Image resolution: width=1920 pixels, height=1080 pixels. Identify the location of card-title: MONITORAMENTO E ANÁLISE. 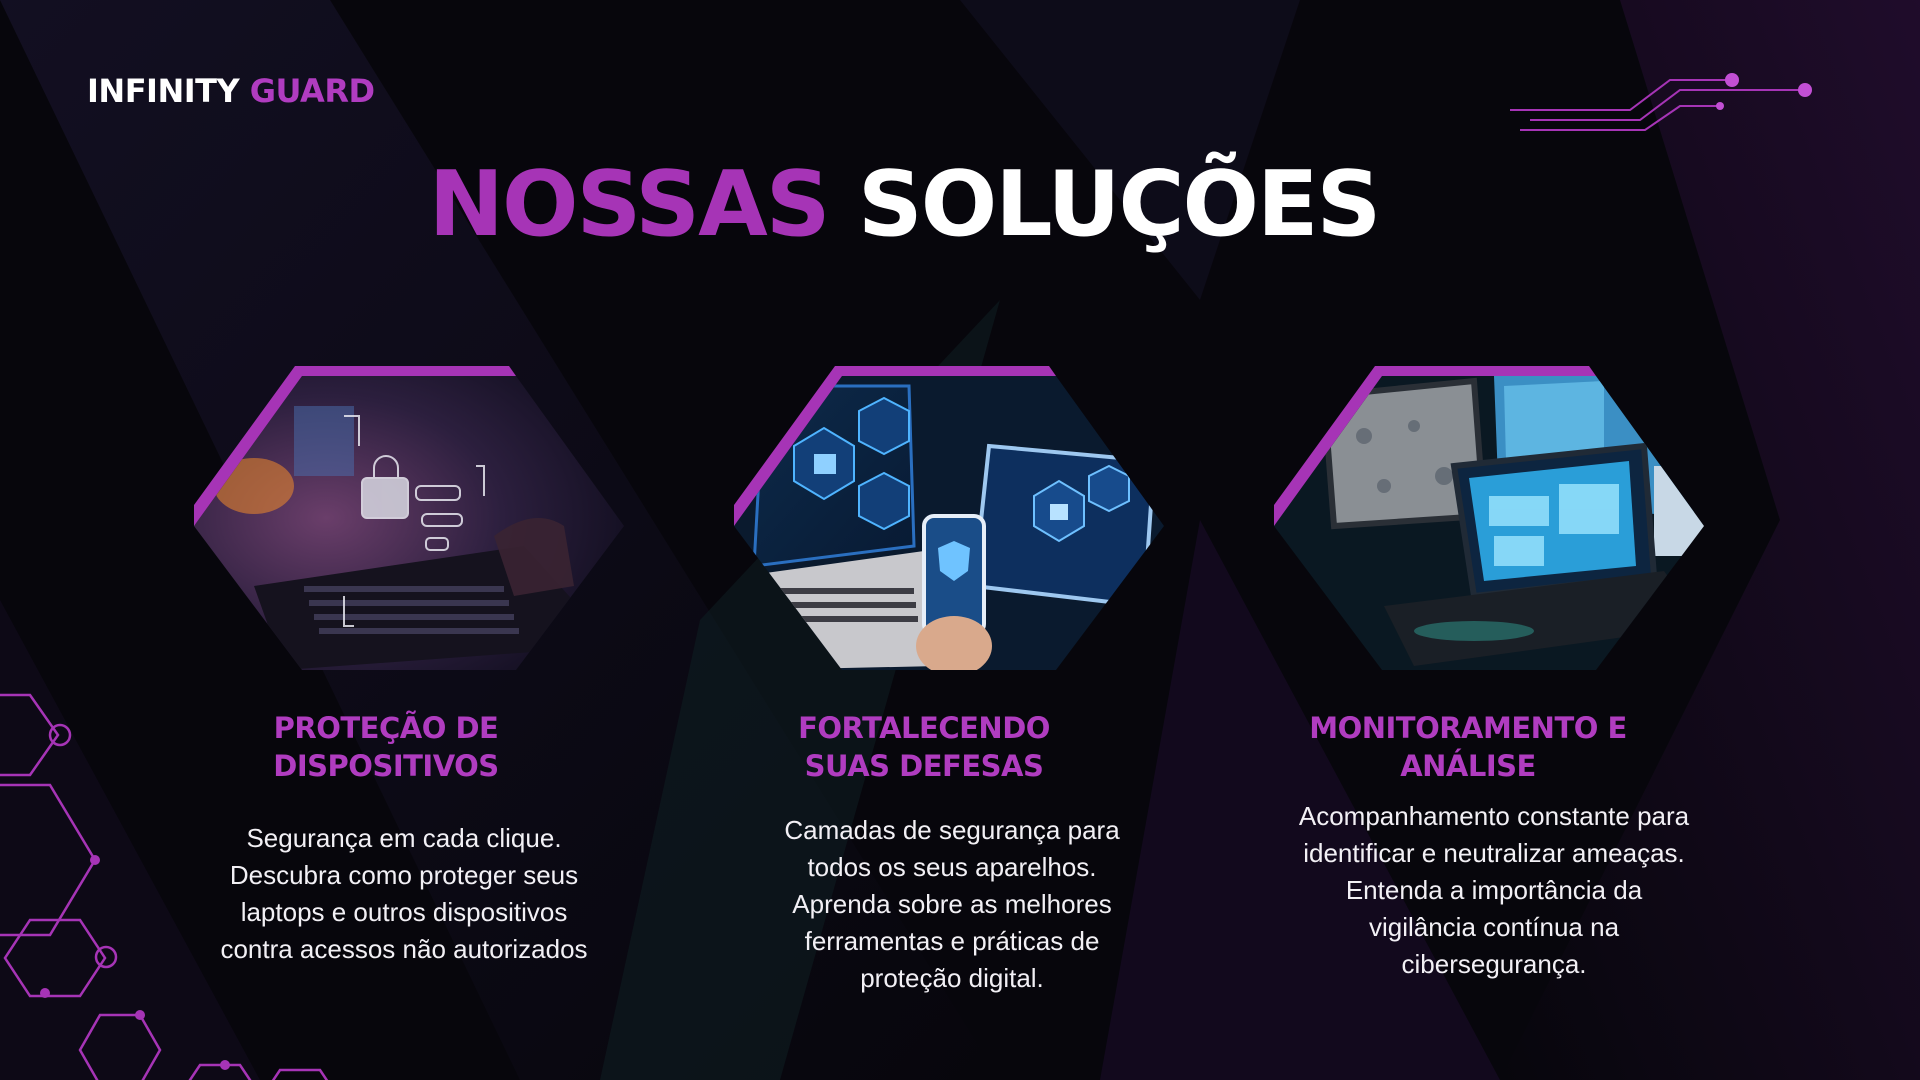
(1468, 747).